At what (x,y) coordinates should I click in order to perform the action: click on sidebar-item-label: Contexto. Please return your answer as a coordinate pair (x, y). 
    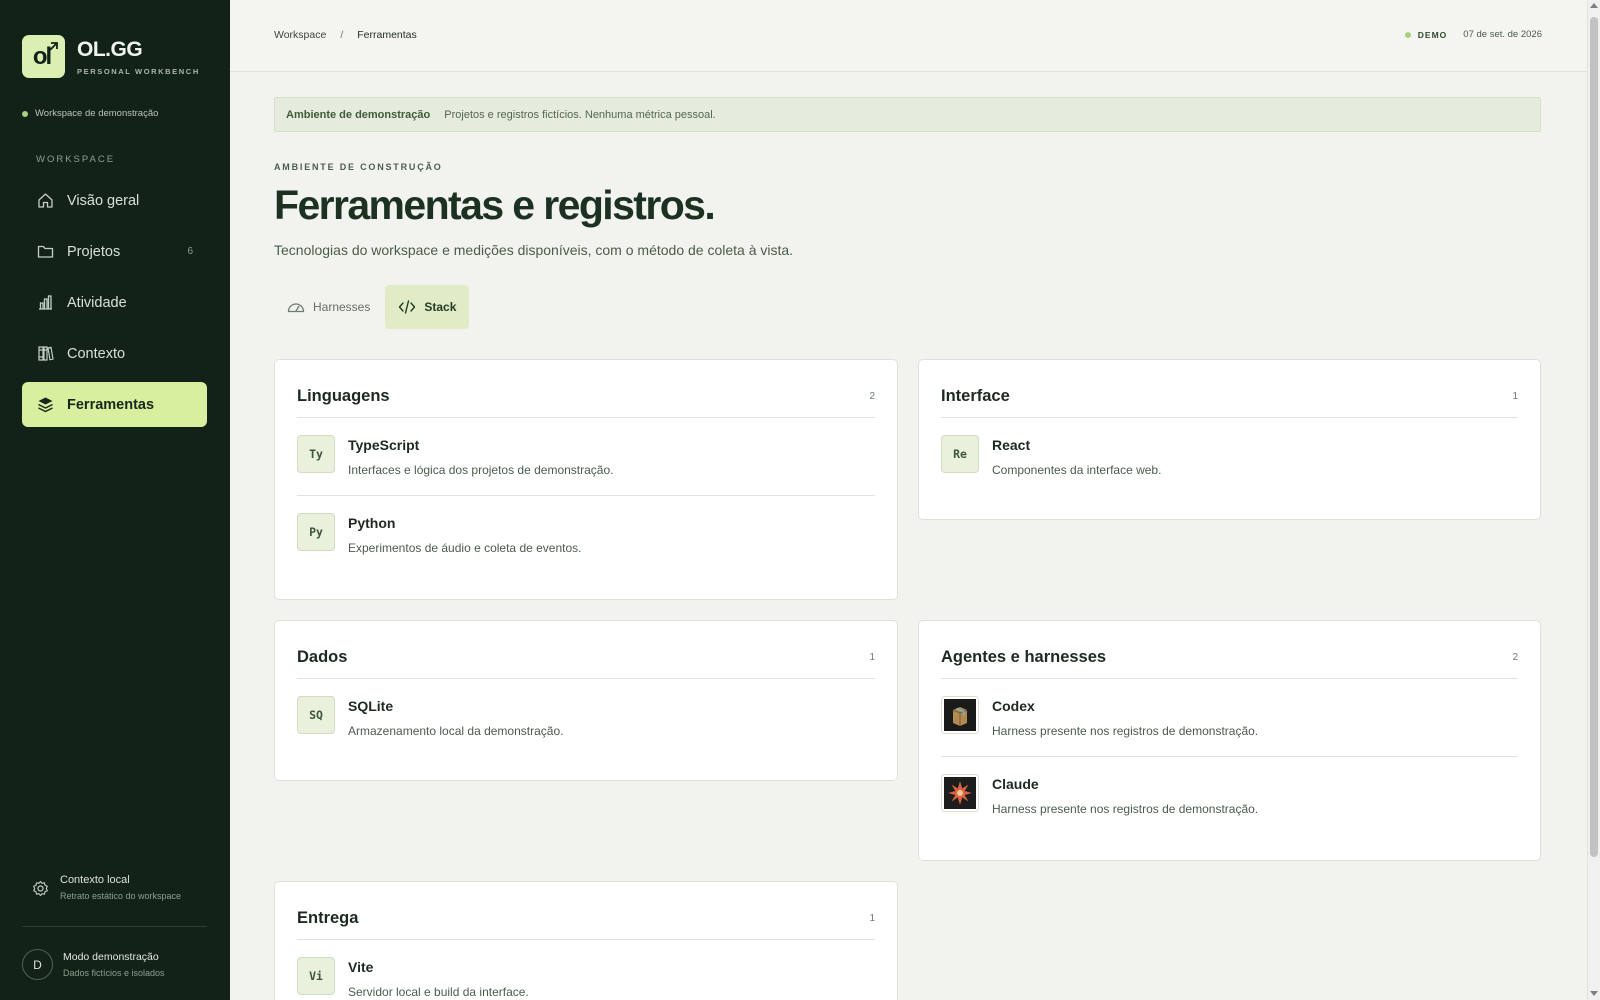
    Looking at the image, I should click on (96, 353).